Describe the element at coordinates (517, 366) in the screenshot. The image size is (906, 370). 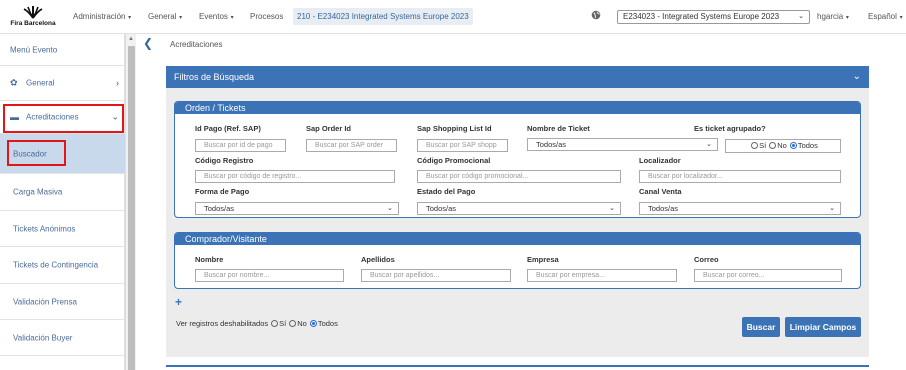
I see `panel-divider` at that location.